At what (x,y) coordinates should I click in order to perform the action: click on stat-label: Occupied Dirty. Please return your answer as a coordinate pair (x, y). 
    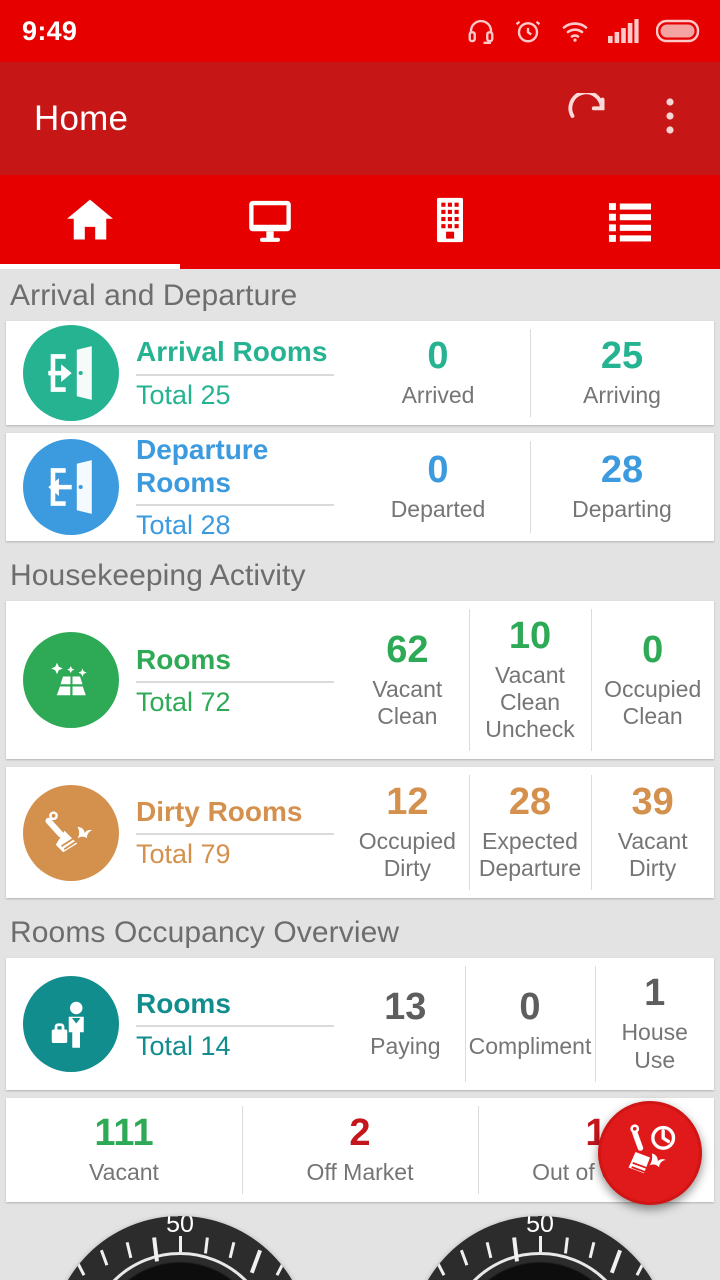
    Looking at the image, I should click on (407, 855).